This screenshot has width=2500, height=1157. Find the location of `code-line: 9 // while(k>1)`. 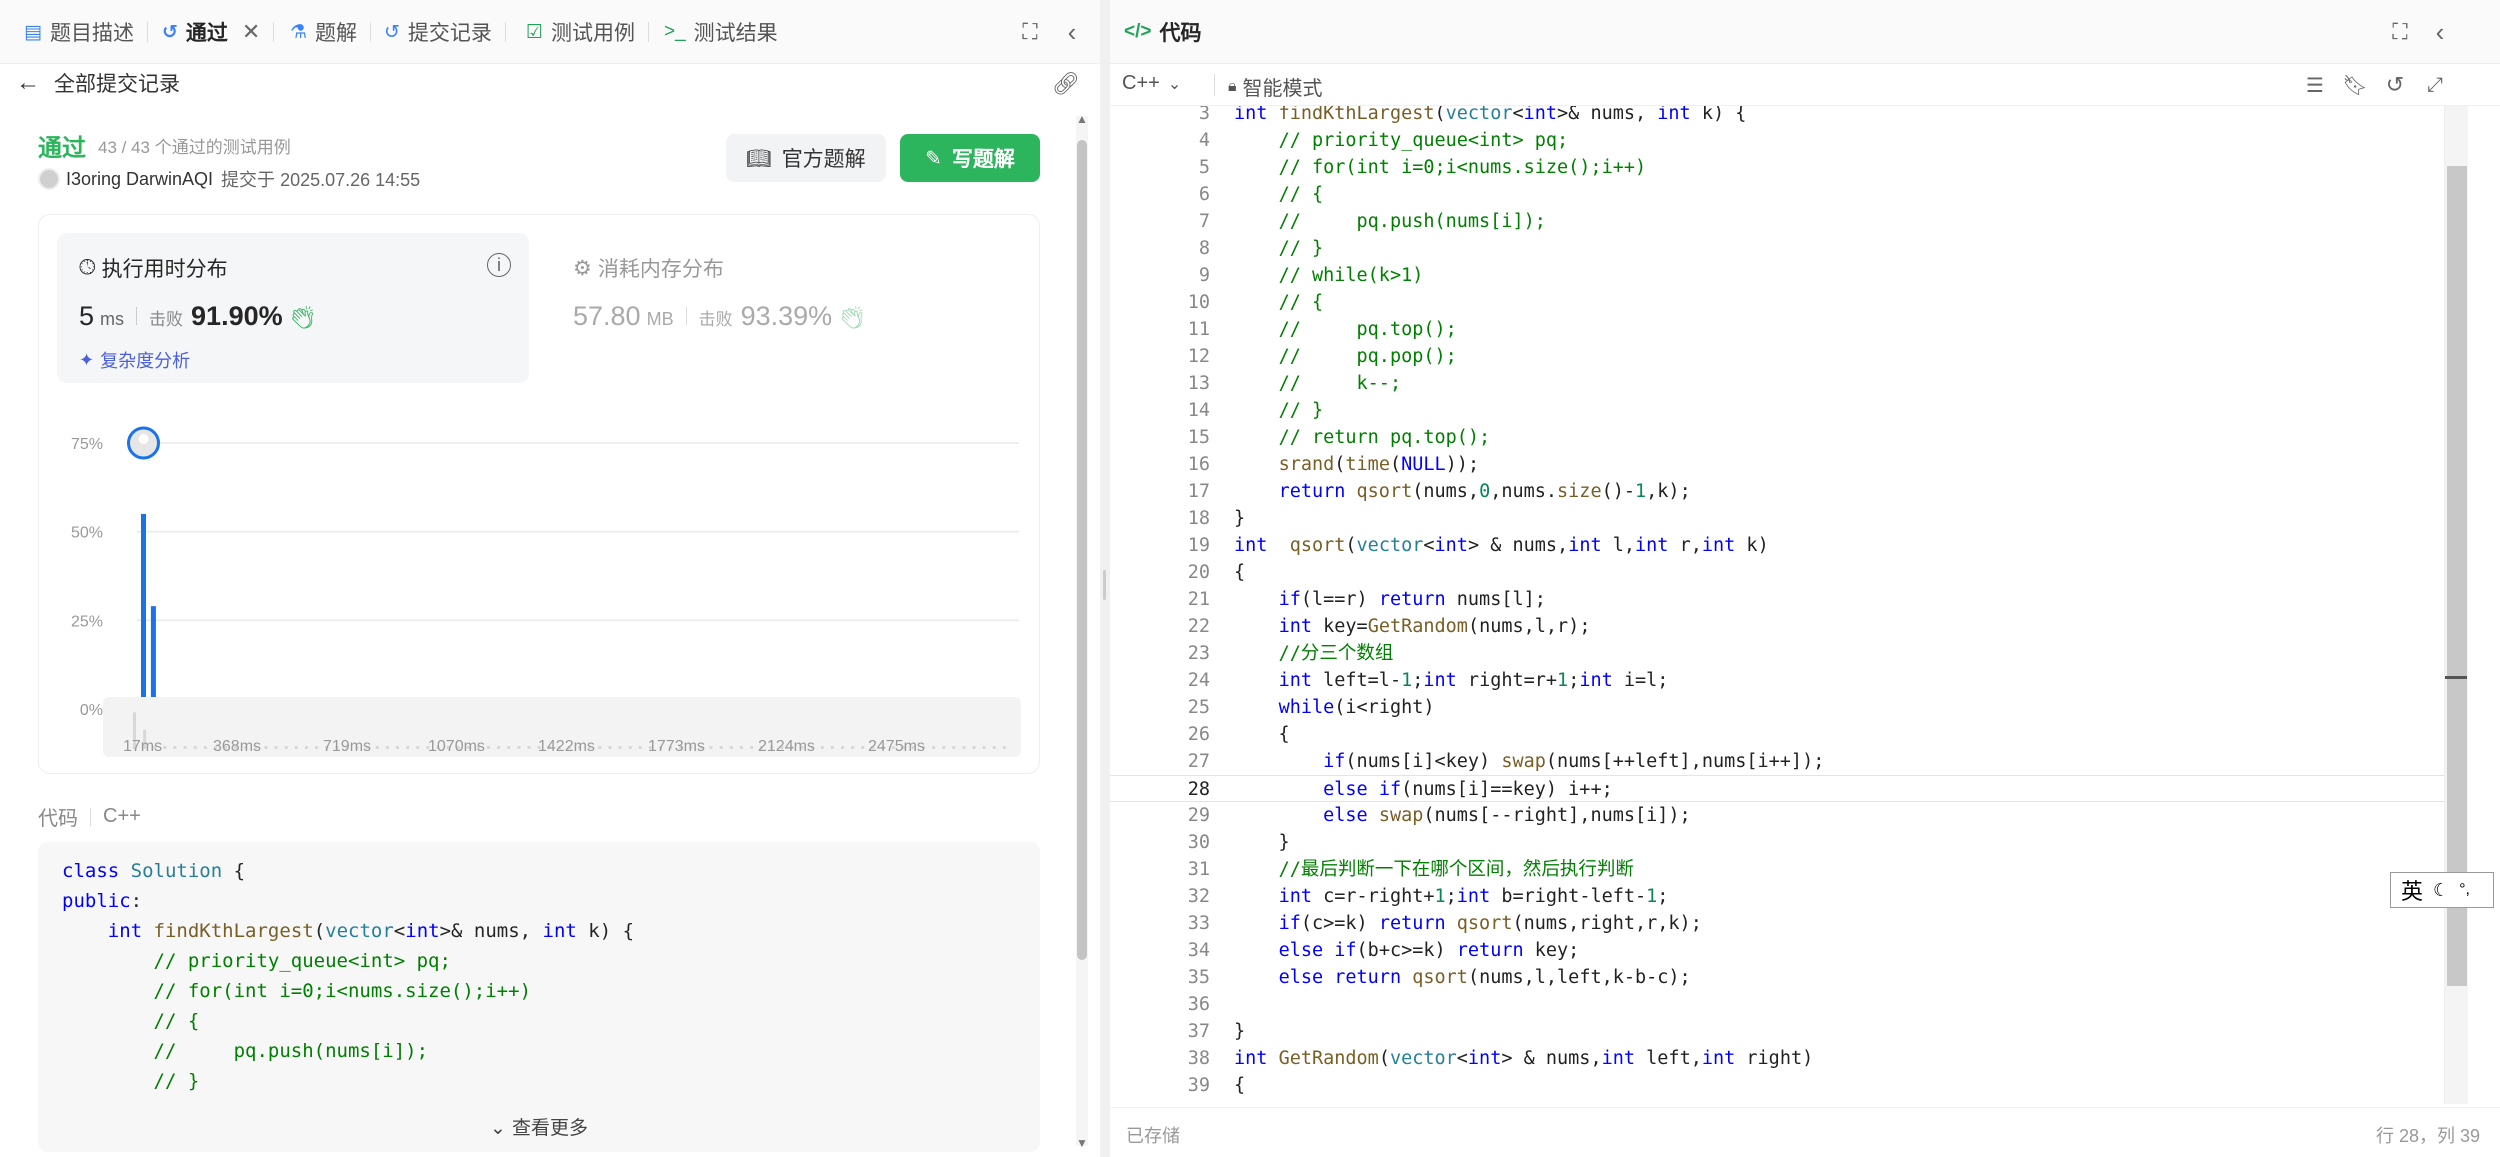

code-line: 9 // while(k>1) is located at coordinates (1777, 275).